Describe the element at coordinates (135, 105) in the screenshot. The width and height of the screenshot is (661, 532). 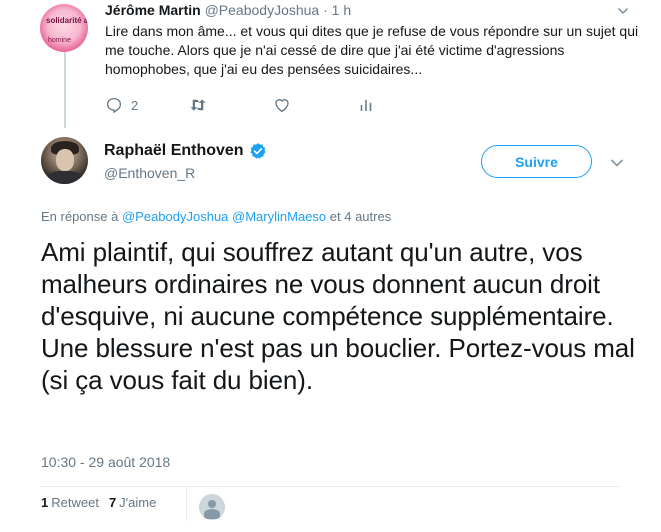
I see `reply-count: 2` at that location.